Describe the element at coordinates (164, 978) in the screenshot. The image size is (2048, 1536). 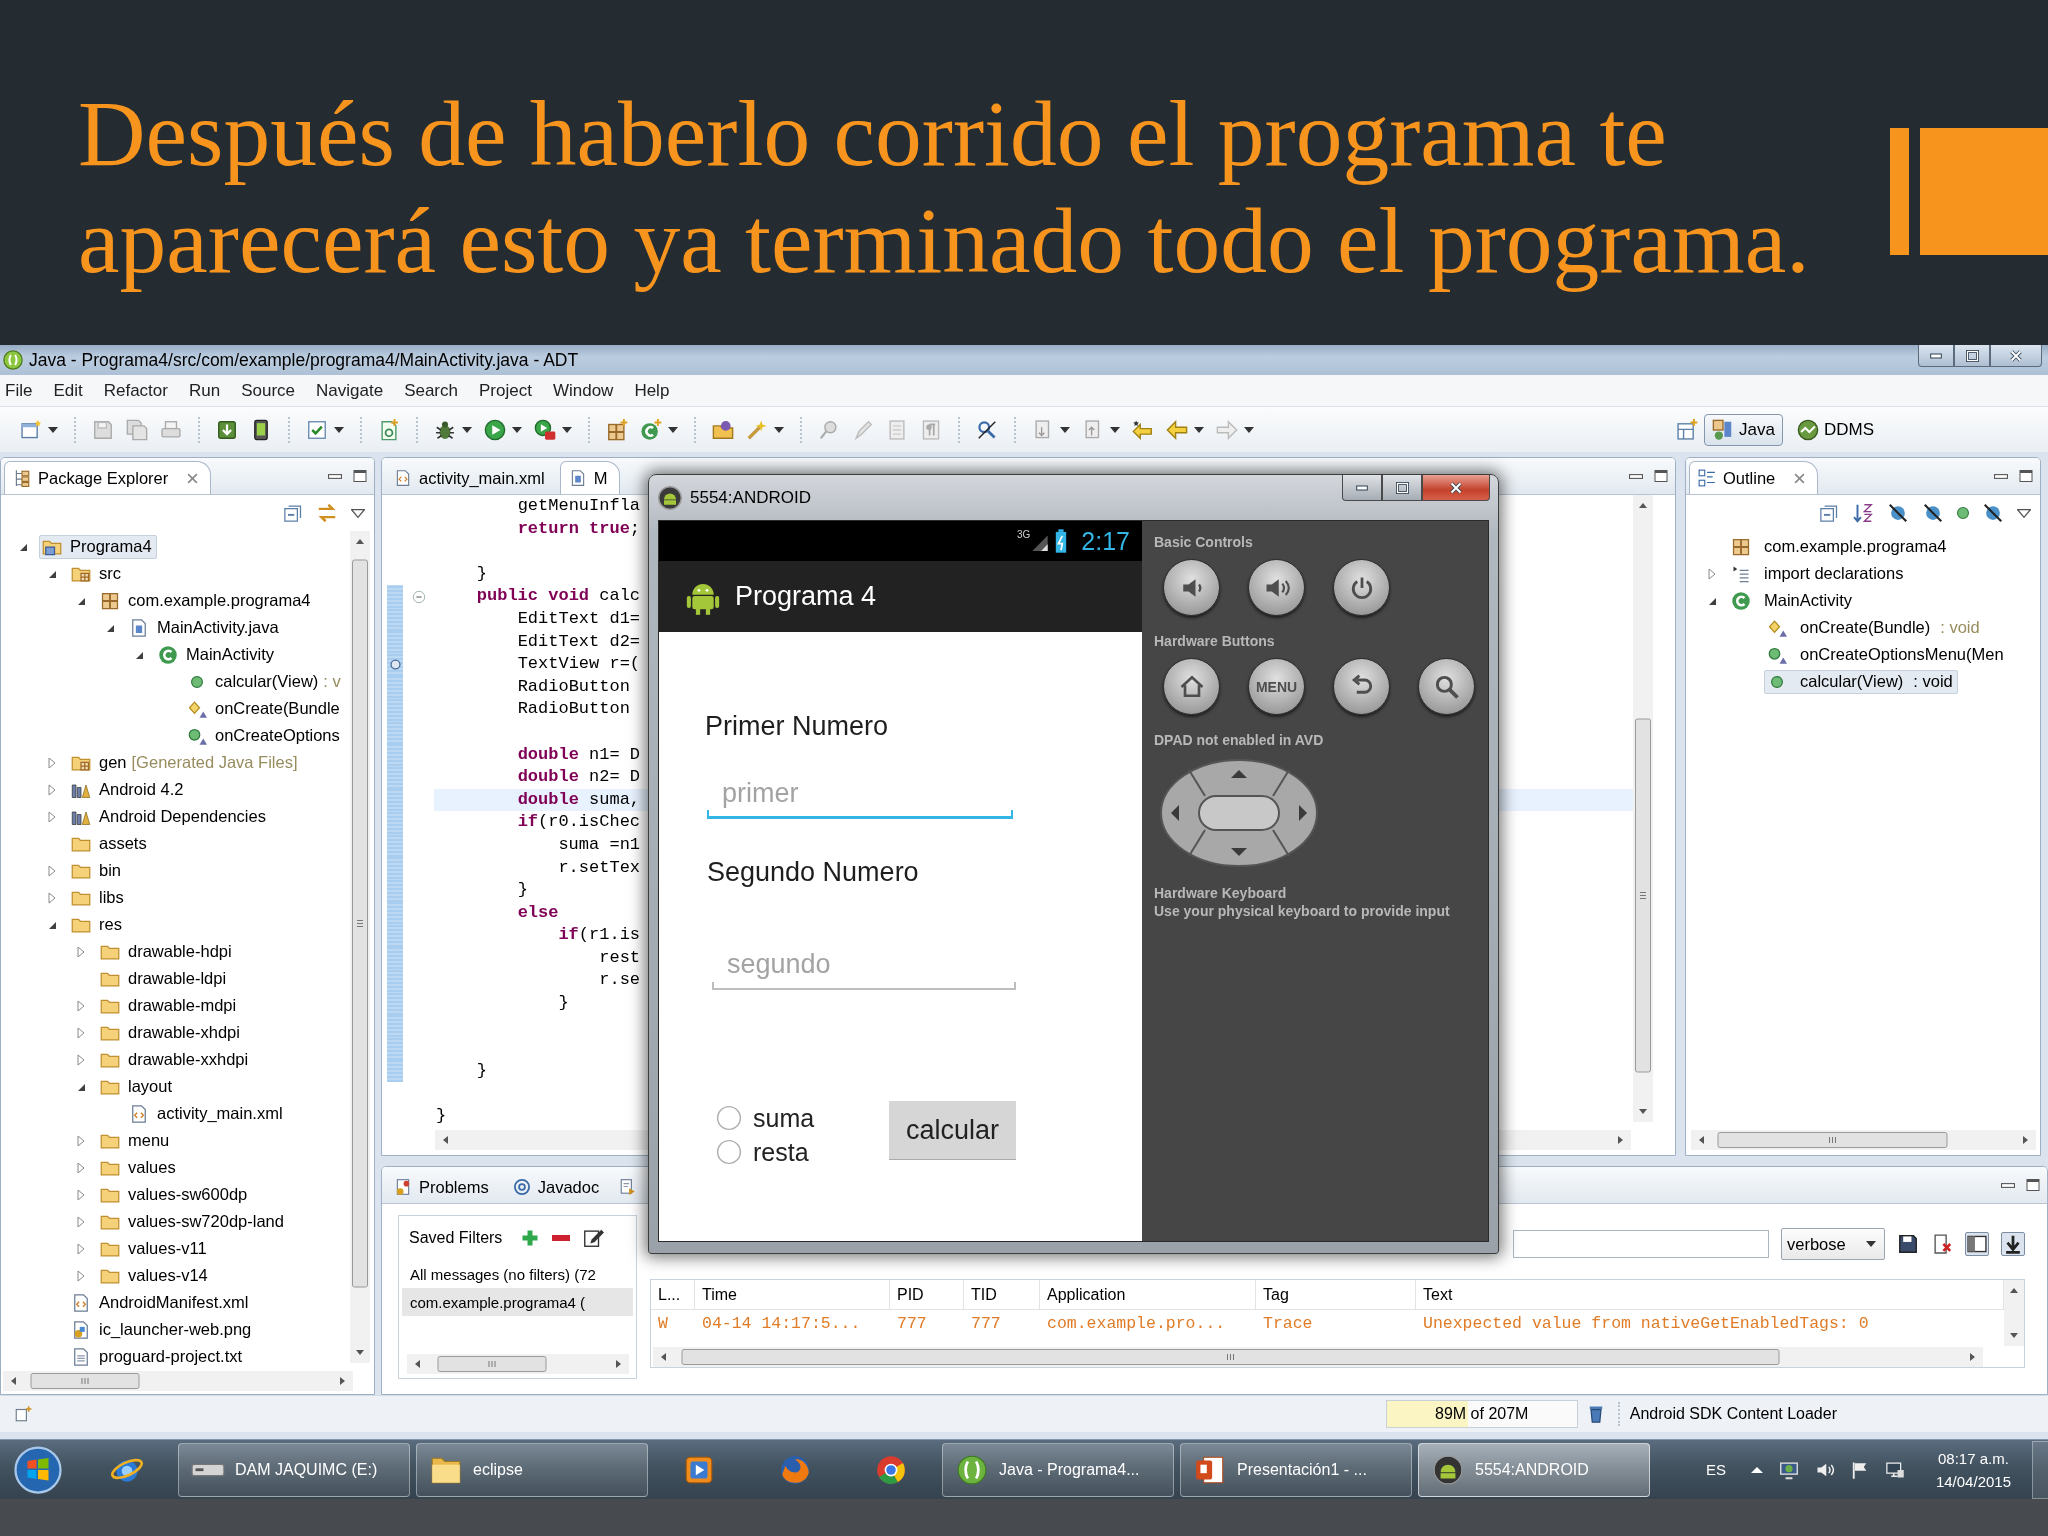
I see `tree-item: drawable-ldpi` at that location.